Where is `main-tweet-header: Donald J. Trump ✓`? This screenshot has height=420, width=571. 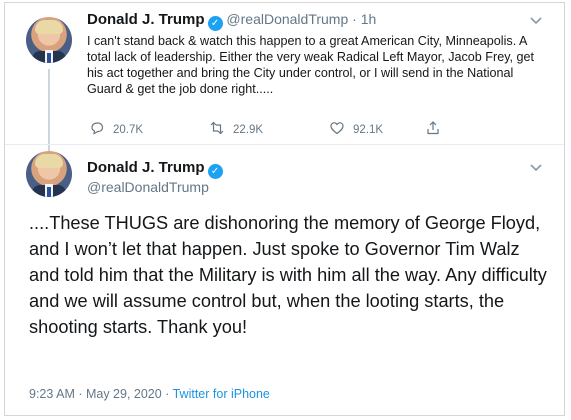
main-tweet-header: Donald J. Trump ✓ is located at coordinates (155, 169).